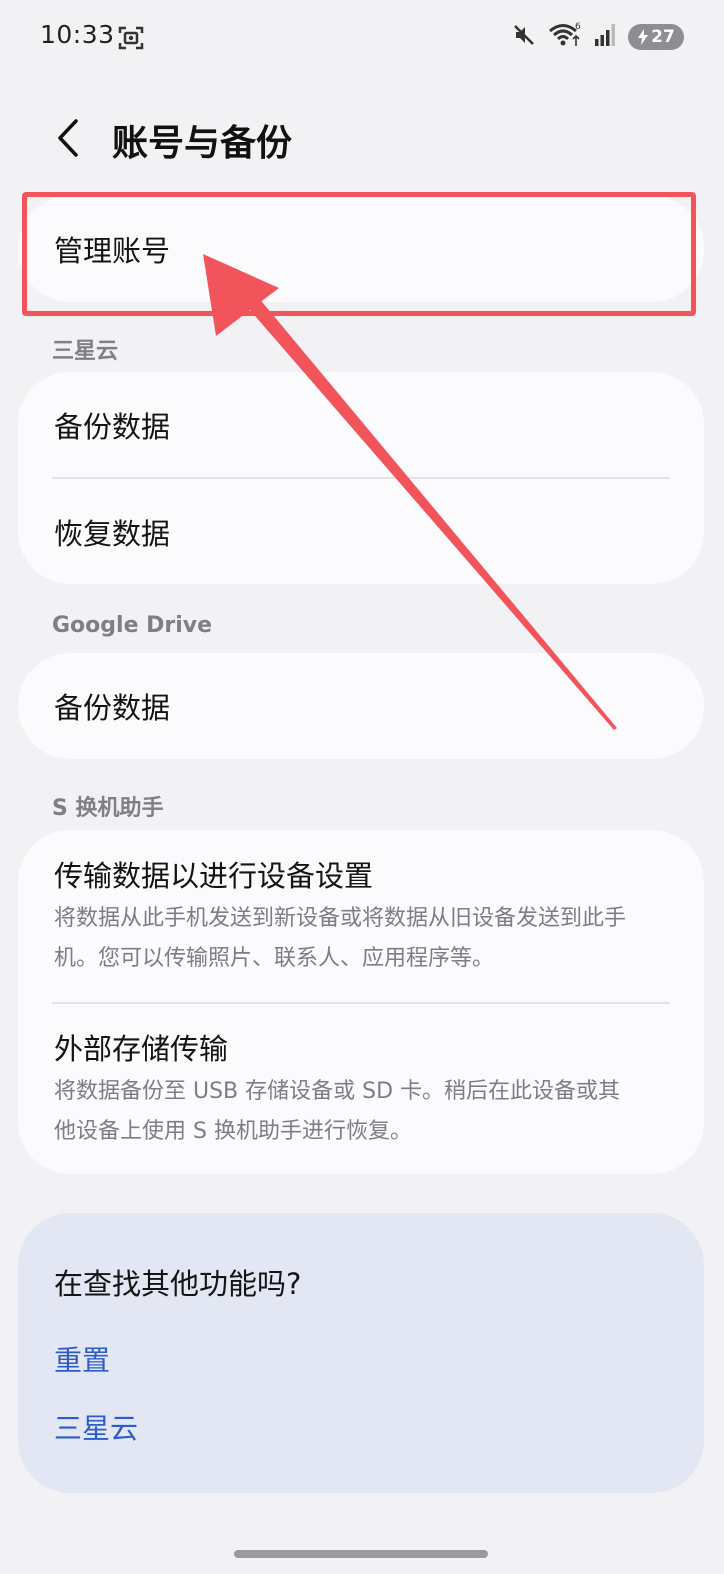  I want to click on manage-account-card: 管理账号, so click(361, 249).